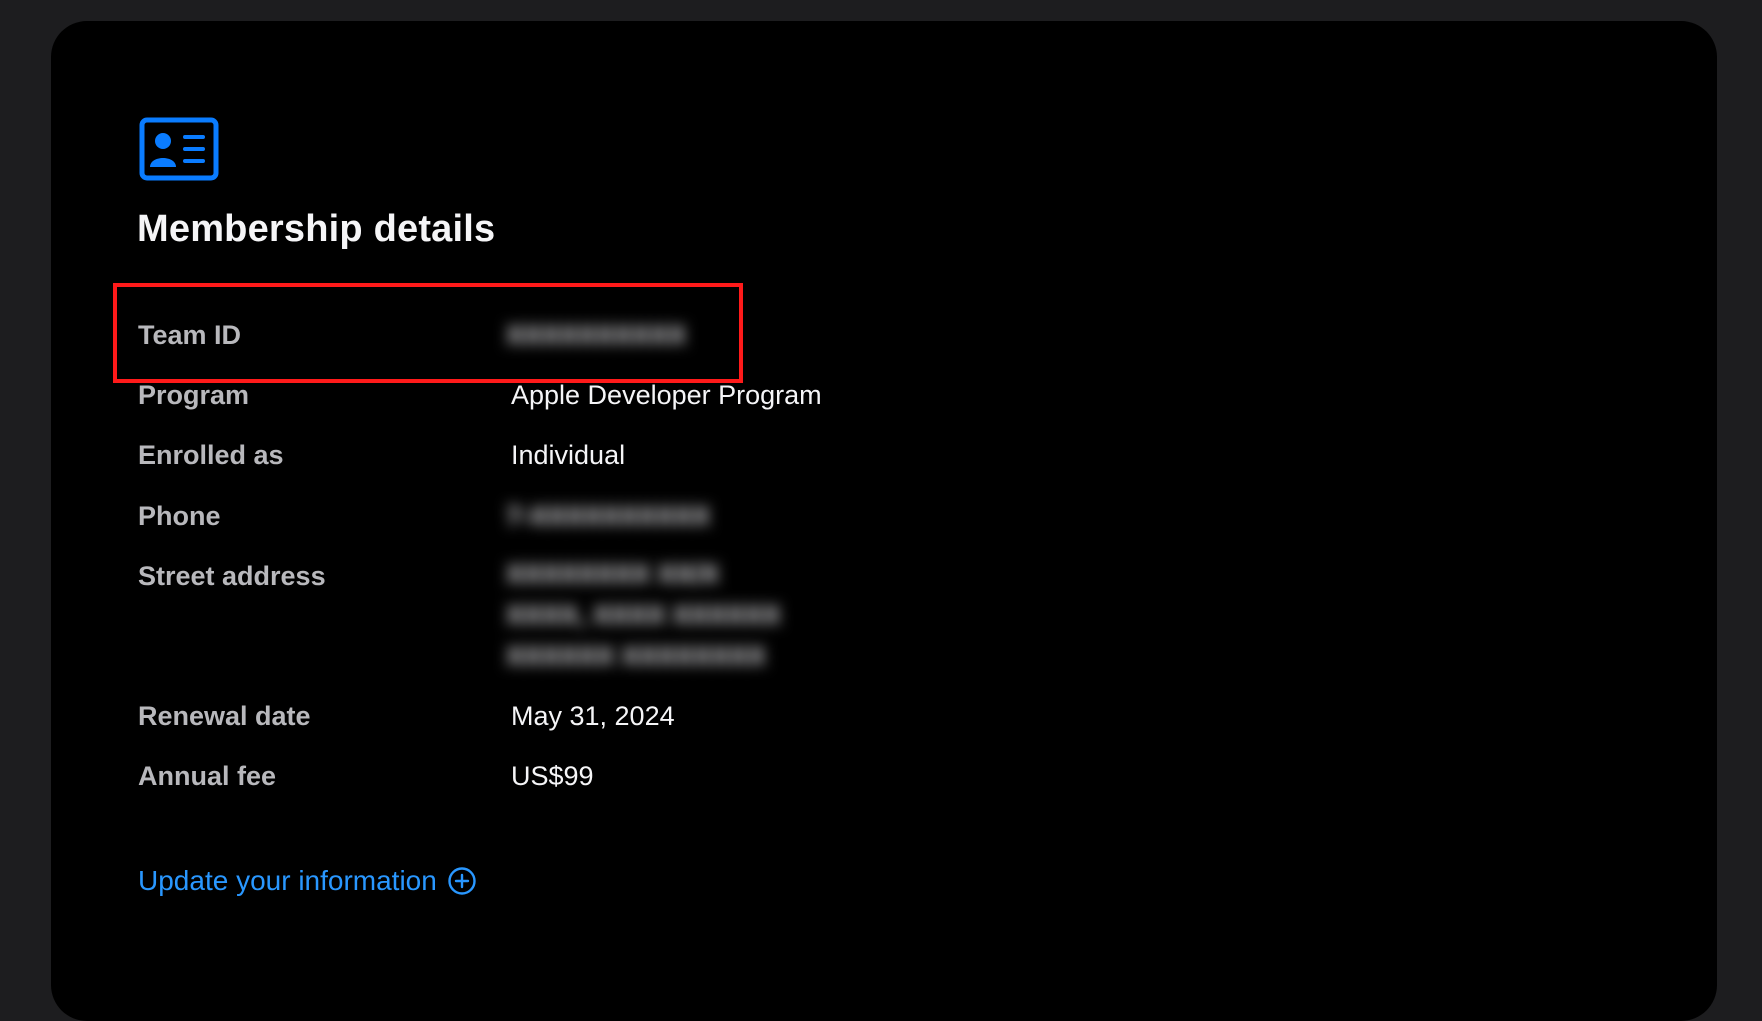 This screenshot has height=1021, width=1762. Describe the element at coordinates (232, 576) in the screenshot. I see `street-address-label: Street address` at that location.